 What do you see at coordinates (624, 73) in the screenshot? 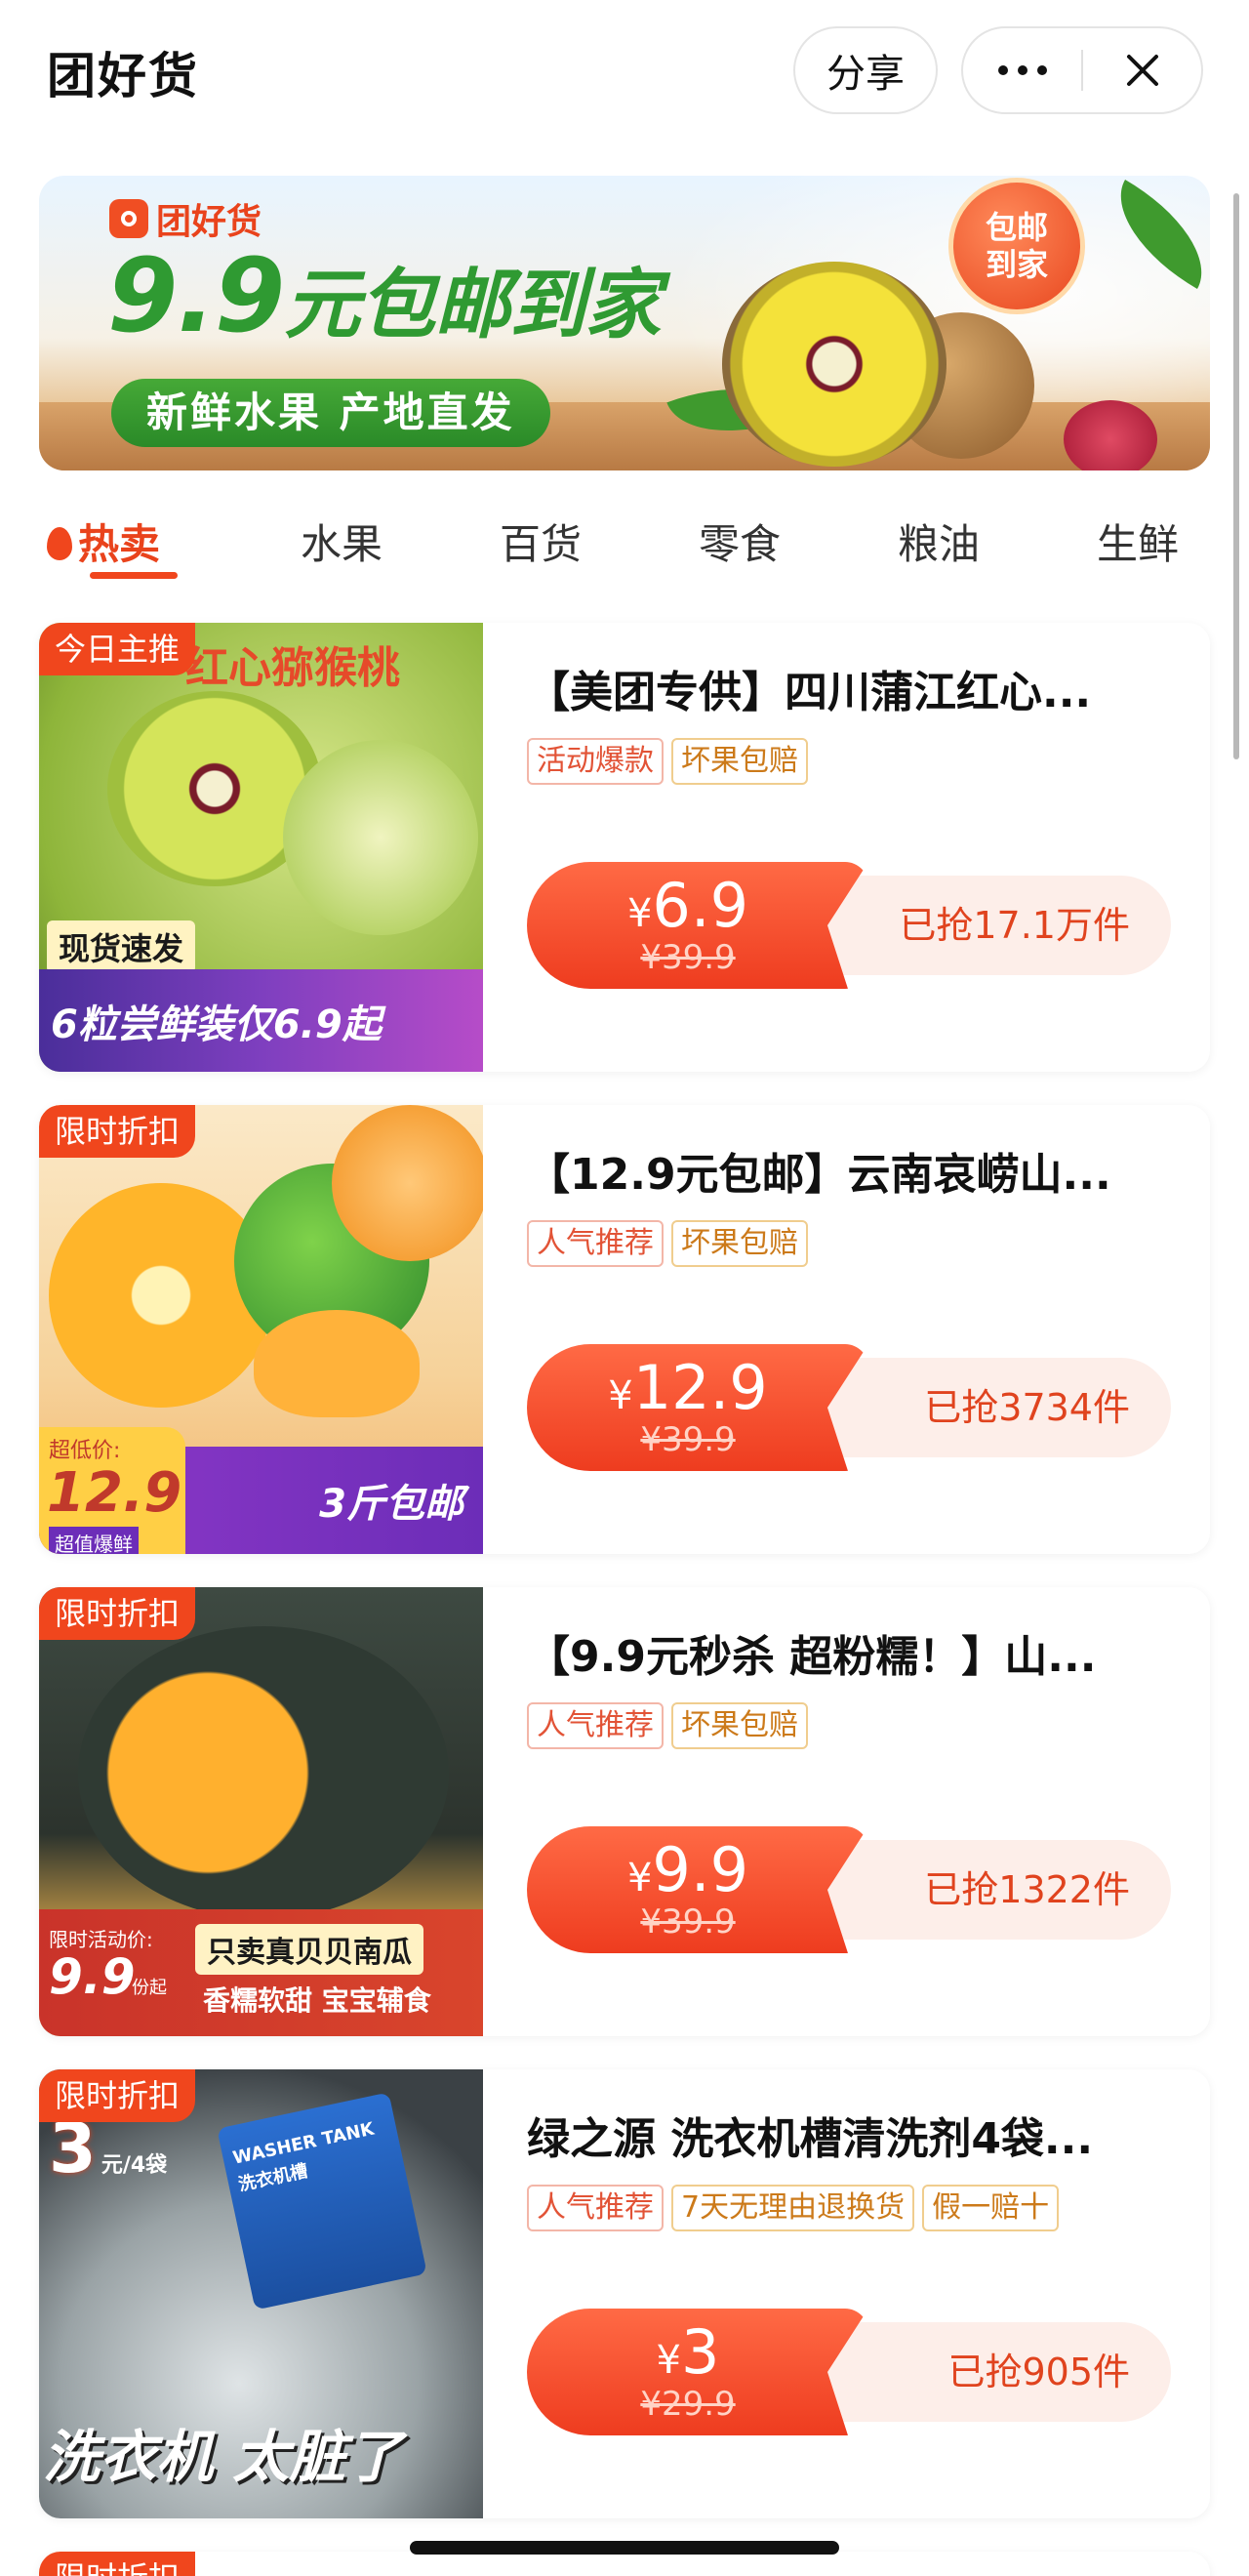
I see `top-bar: 团好货 分享` at bounding box center [624, 73].